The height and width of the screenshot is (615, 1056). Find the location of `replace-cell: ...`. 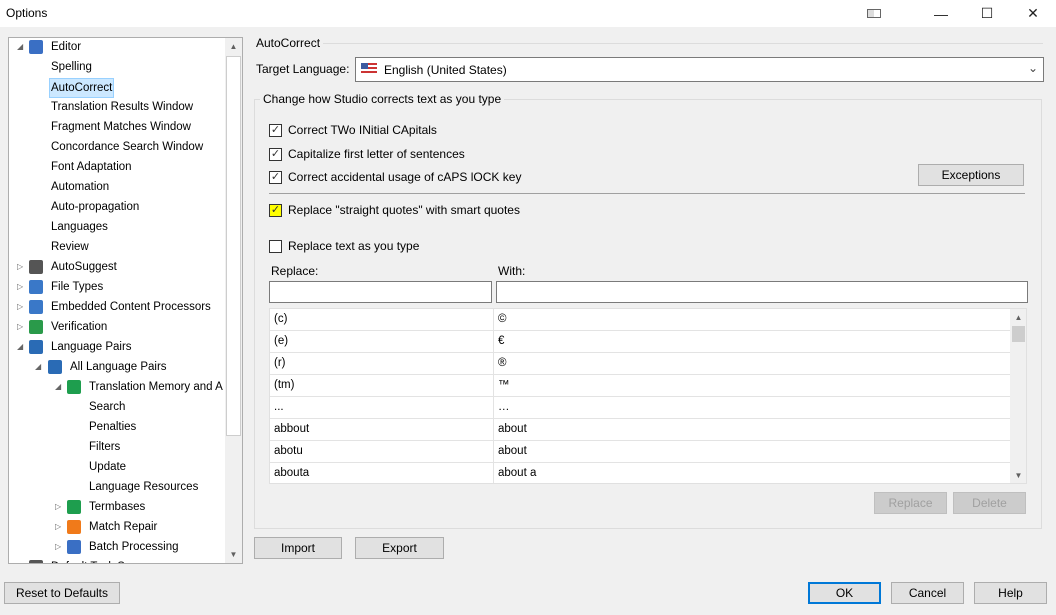

replace-cell: ... is located at coordinates (279, 407).